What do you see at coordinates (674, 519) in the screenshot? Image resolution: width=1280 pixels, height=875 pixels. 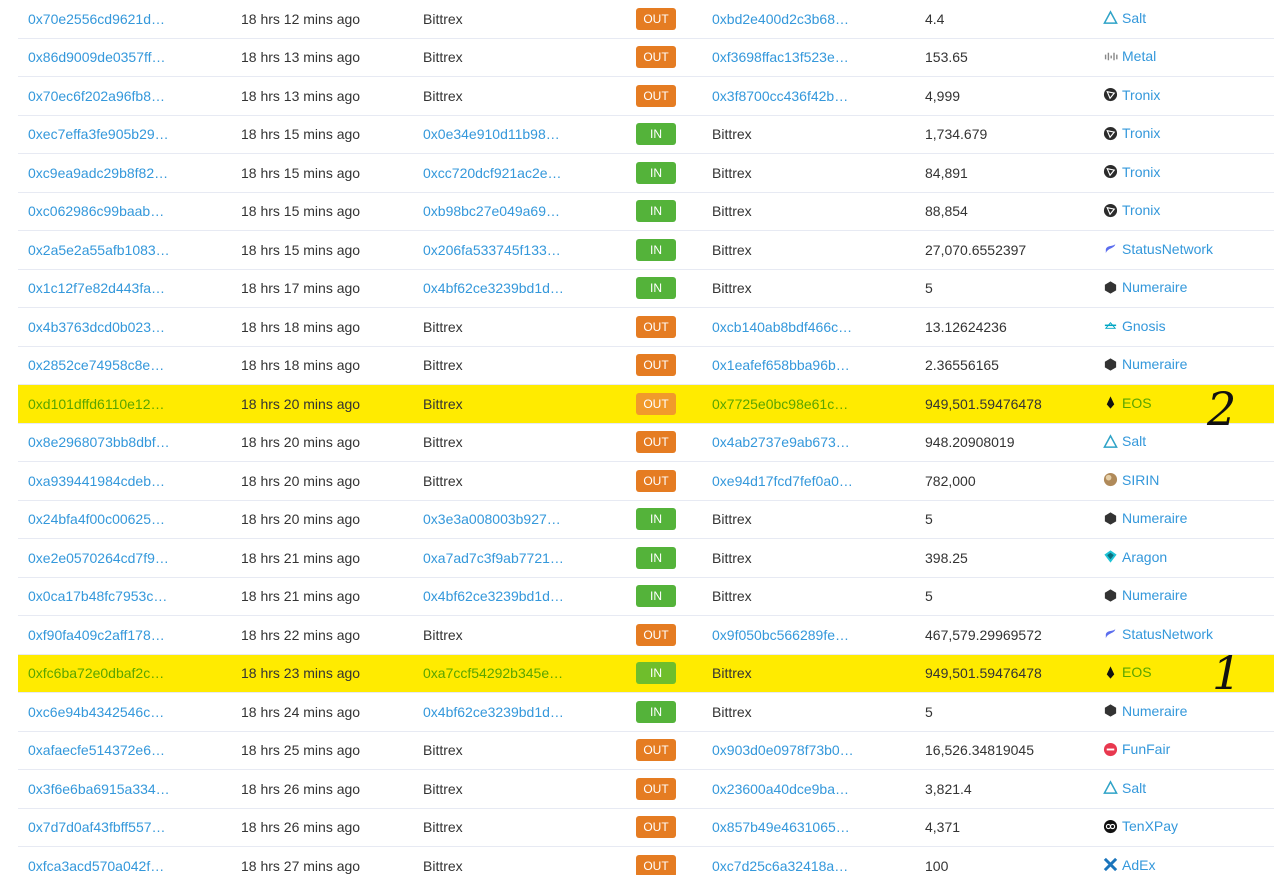 I see `direction-cell: IN` at bounding box center [674, 519].